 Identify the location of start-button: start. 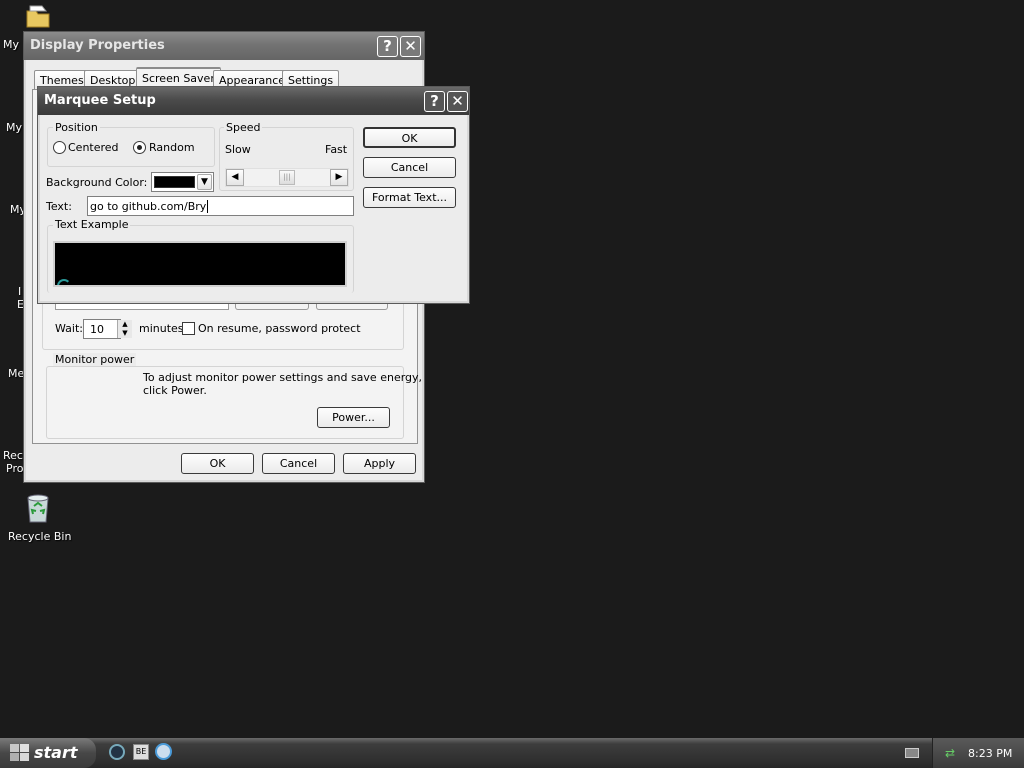
(48, 753).